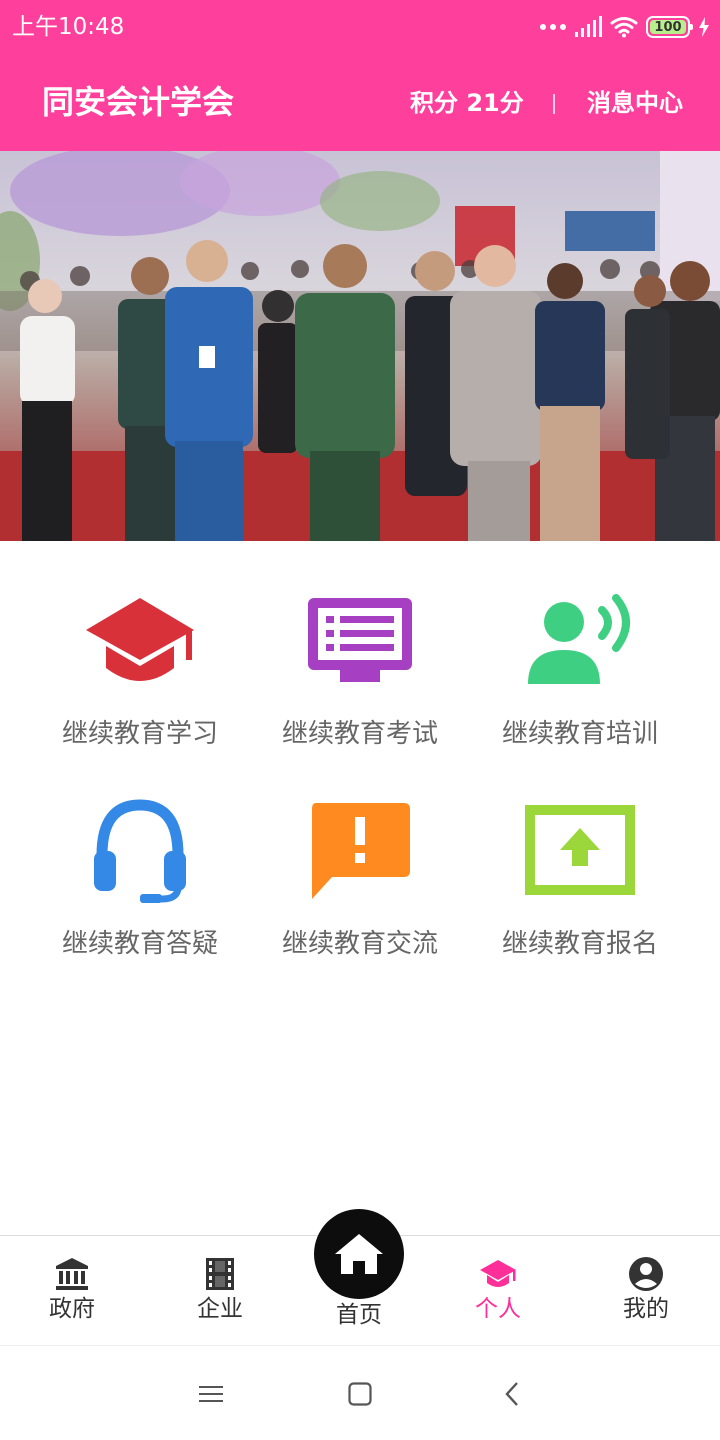  What do you see at coordinates (579, 639) in the screenshot?
I see `speaker-voice-icon` at bounding box center [579, 639].